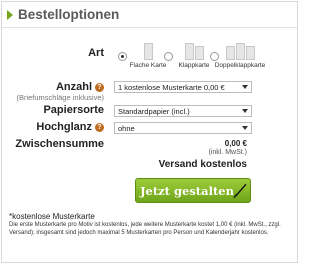  I want to click on papiersorte-label: Papiersorte, so click(73, 110).